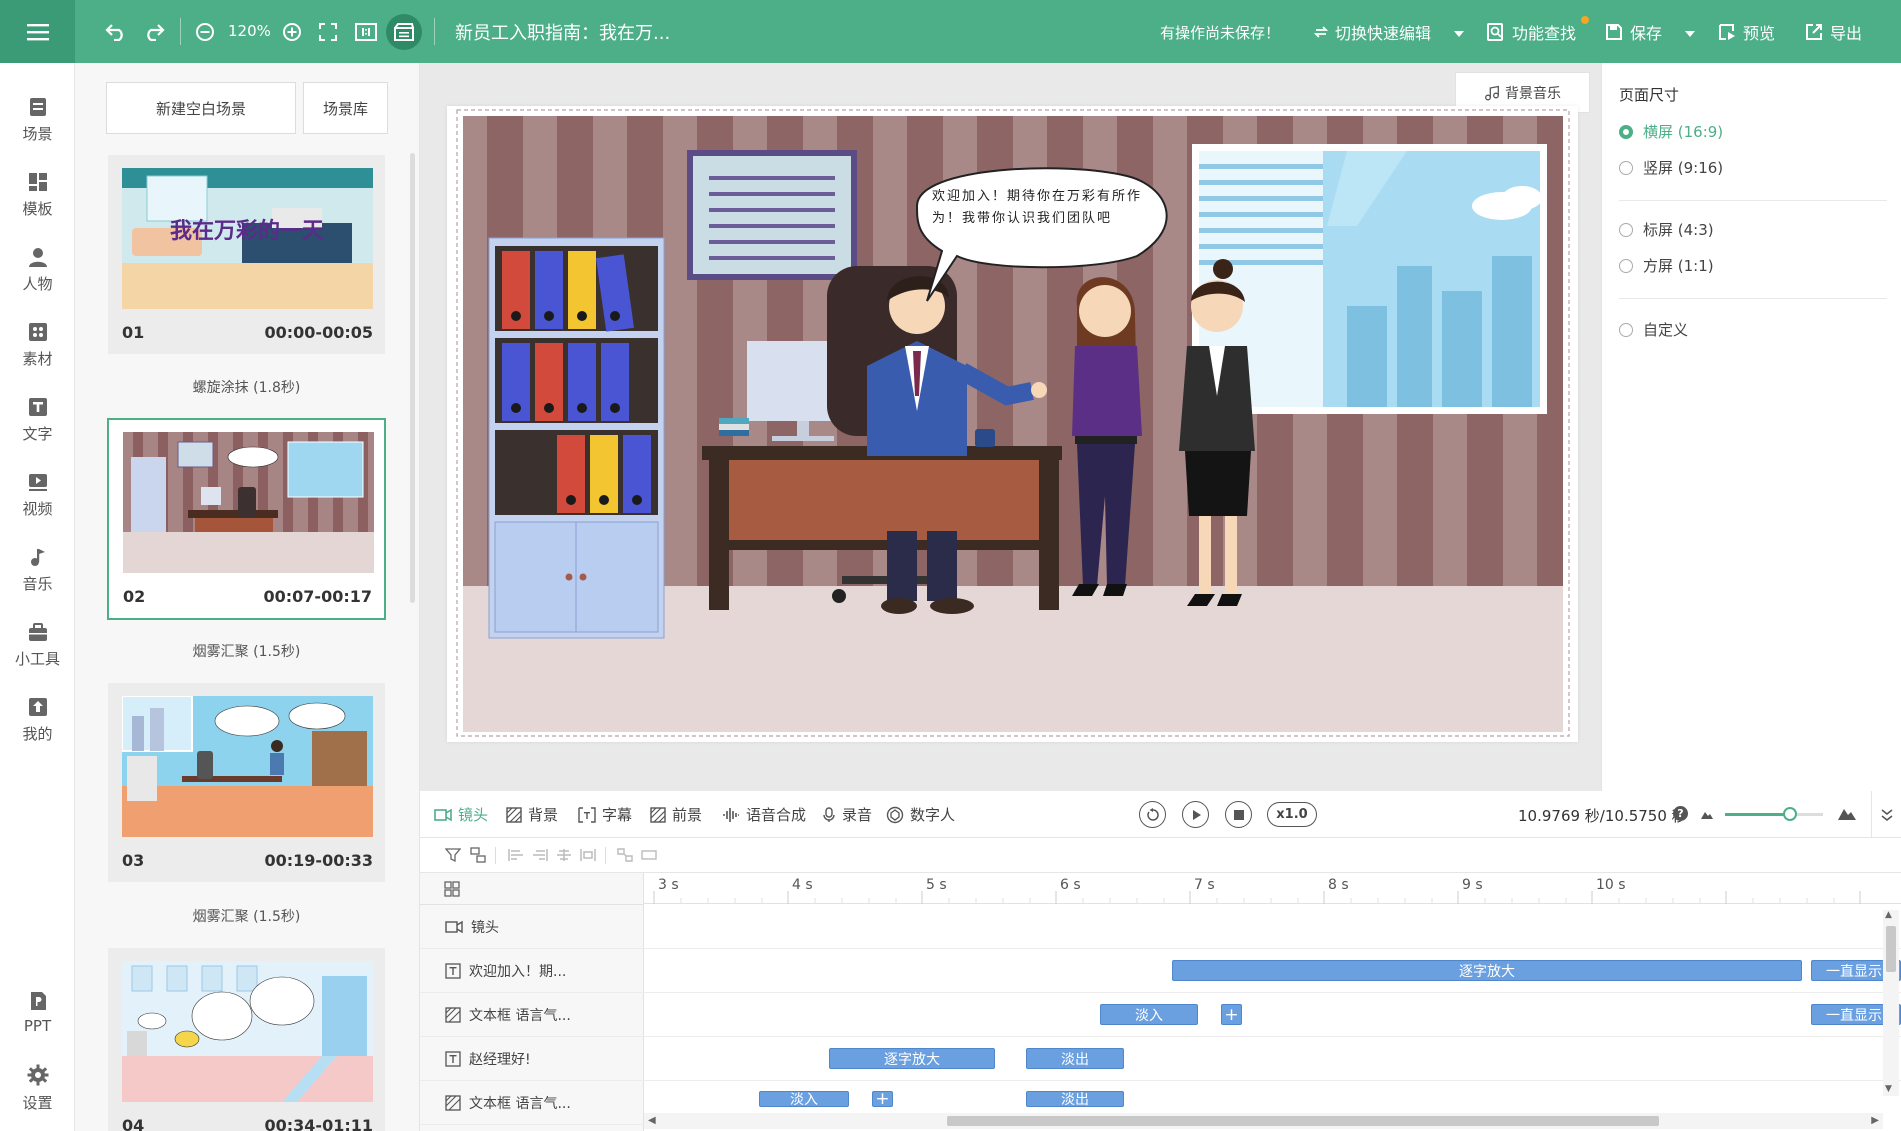 Image resolution: width=1901 pixels, height=1131 pixels. Describe the element at coordinates (1459, 33) in the screenshot. I see `quick-edit-dropdown` at that location.